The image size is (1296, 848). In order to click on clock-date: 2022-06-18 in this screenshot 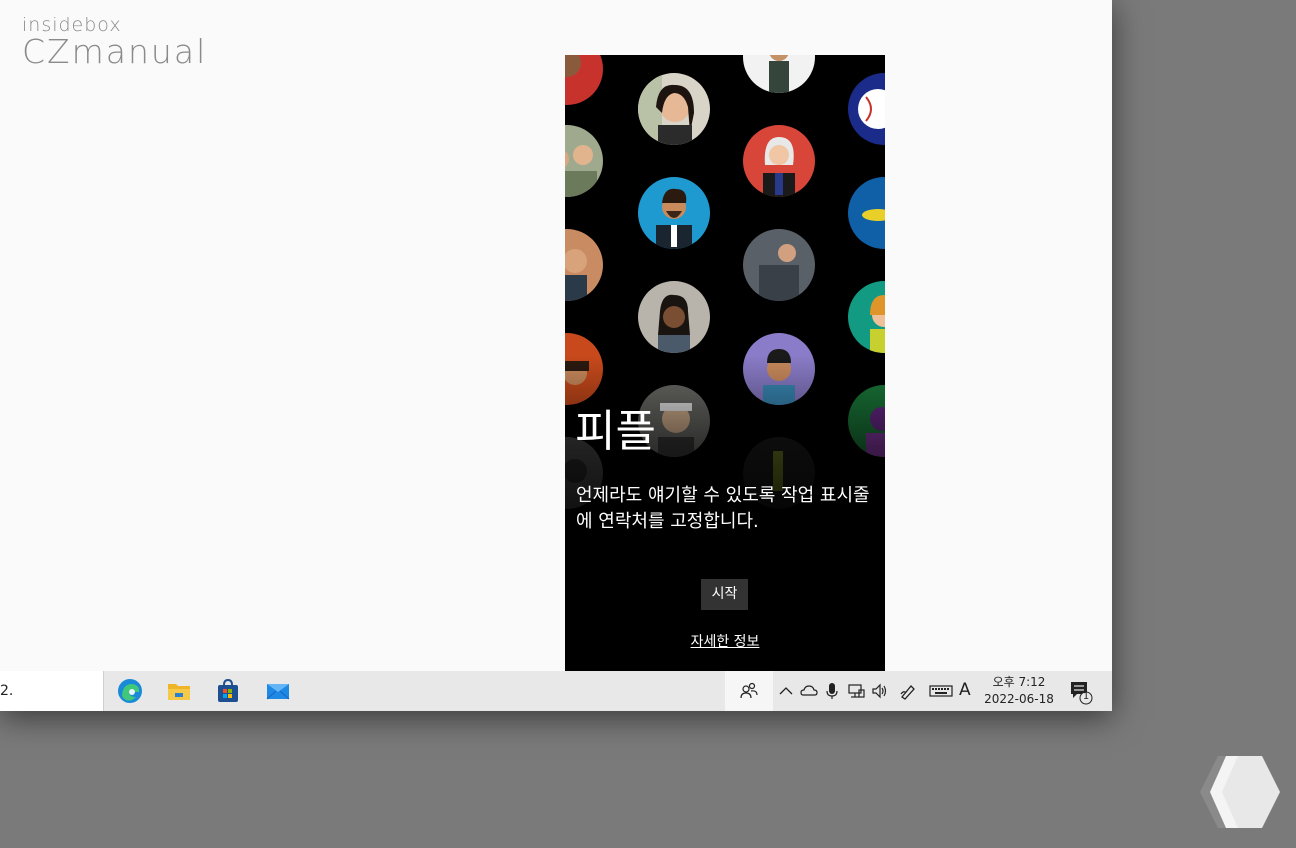, I will do `click(1019, 699)`.